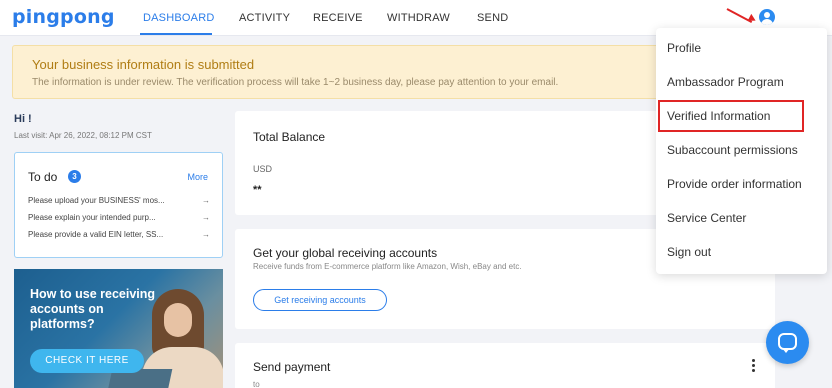 Image resolution: width=832 pixels, height=388 pixels. Describe the element at coordinates (43, 177) in the screenshot. I see `todo-title: To do` at that location.